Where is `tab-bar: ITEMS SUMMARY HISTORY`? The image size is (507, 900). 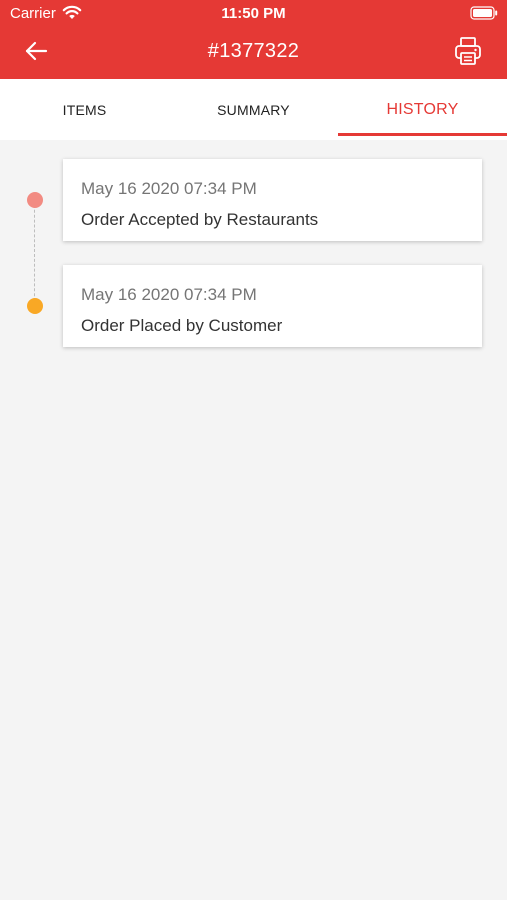 tab-bar: ITEMS SUMMARY HISTORY is located at coordinates (253, 109).